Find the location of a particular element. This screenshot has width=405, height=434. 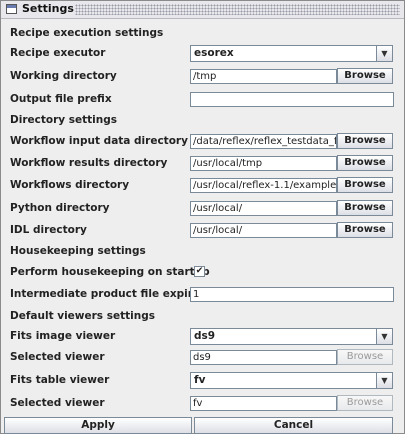

row-selected-table-viewer: Selected viewer fv Browse is located at coordinates (202, 404).